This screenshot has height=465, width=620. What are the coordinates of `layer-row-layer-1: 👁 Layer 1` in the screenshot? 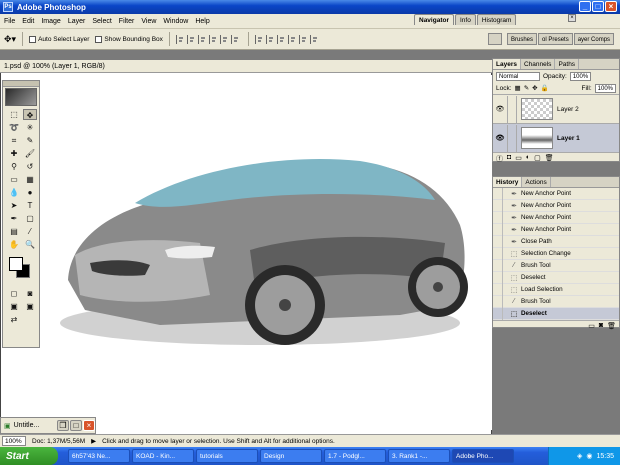 It's located at (556, 137).